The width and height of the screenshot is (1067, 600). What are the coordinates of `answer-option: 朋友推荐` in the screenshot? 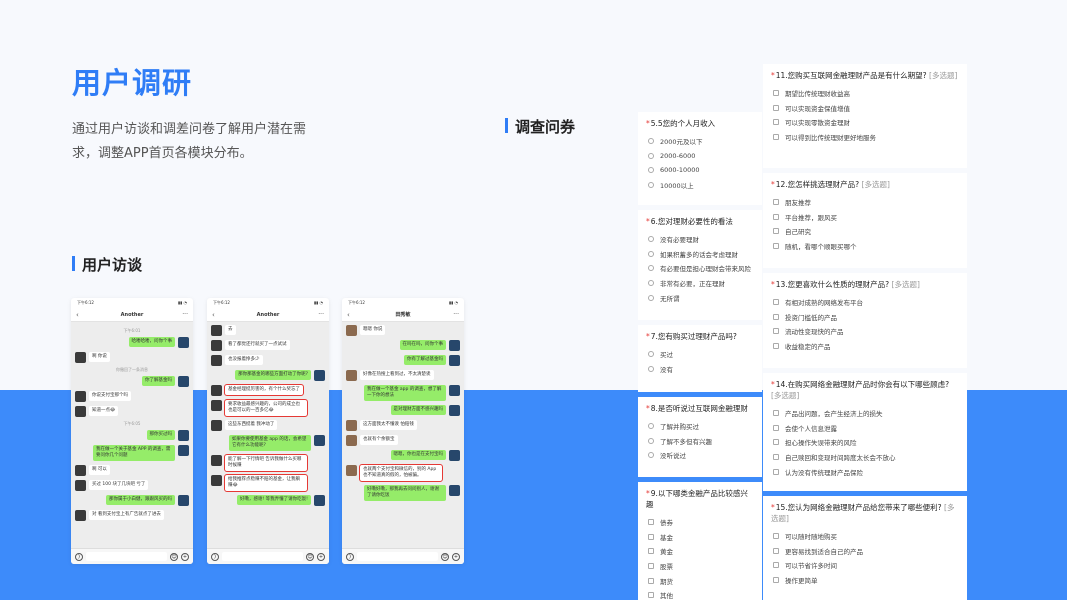 It's located at (865, 202).